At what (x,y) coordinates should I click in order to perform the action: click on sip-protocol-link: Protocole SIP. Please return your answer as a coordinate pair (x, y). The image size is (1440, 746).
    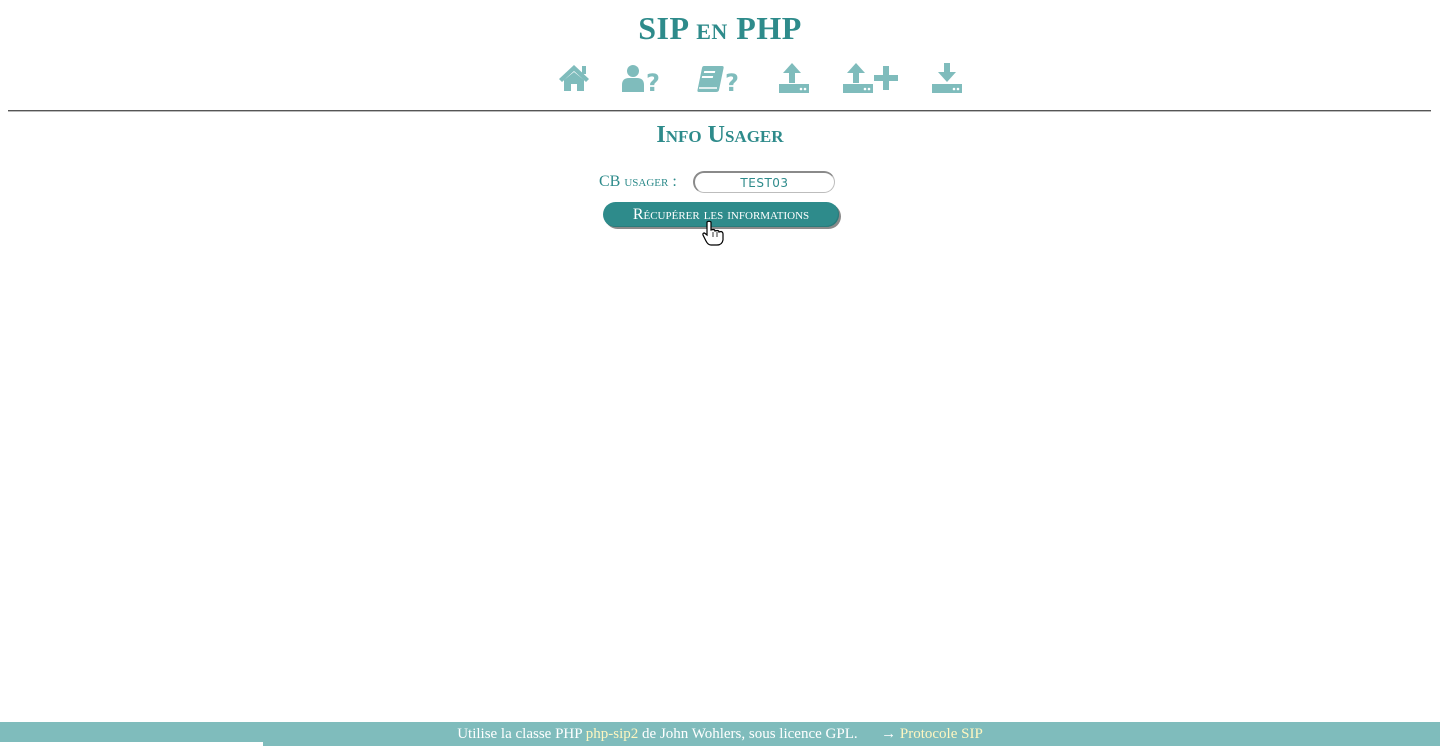
    Looking at the image, I should click on (941, 734).